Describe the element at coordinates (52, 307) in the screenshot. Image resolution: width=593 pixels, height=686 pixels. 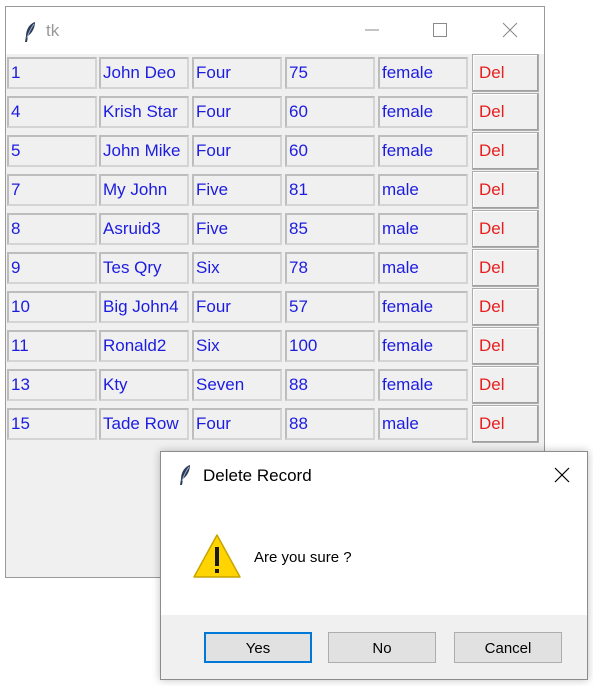
I see `cell-id: 10` at that location.